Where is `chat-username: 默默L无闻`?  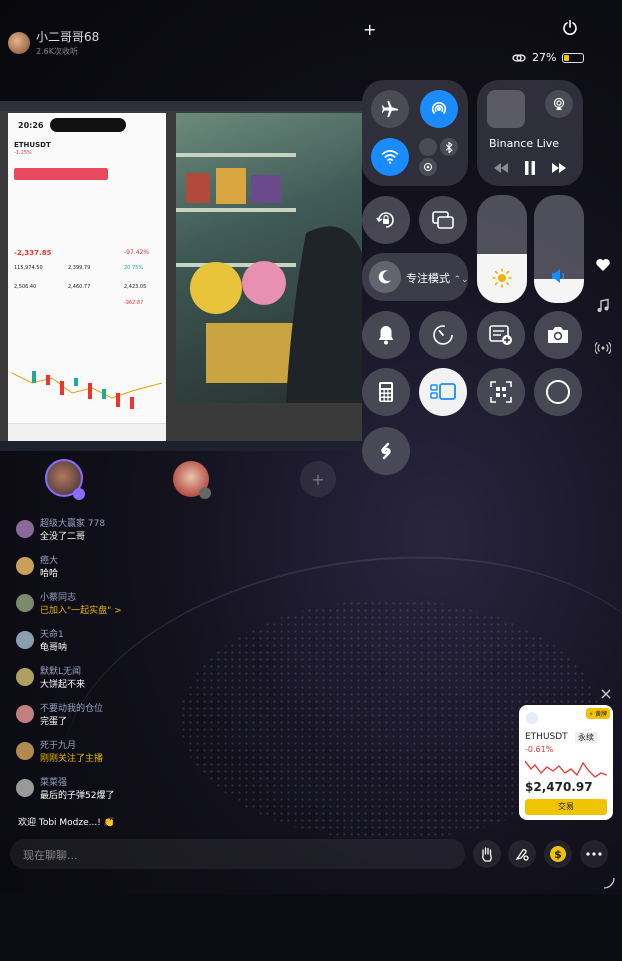 chat-username: 默默L无闻 is located at coordinates (62, 672).